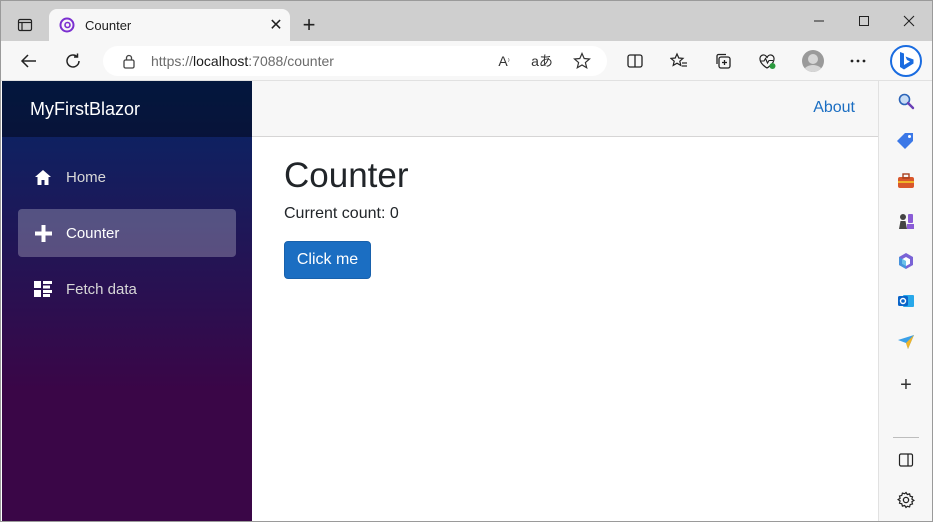 This screenshot has height=522, width=933. What do you see at coordinates (858, 61) in the screenshot?
I see `more-icon` at bounding box center [858, 61].